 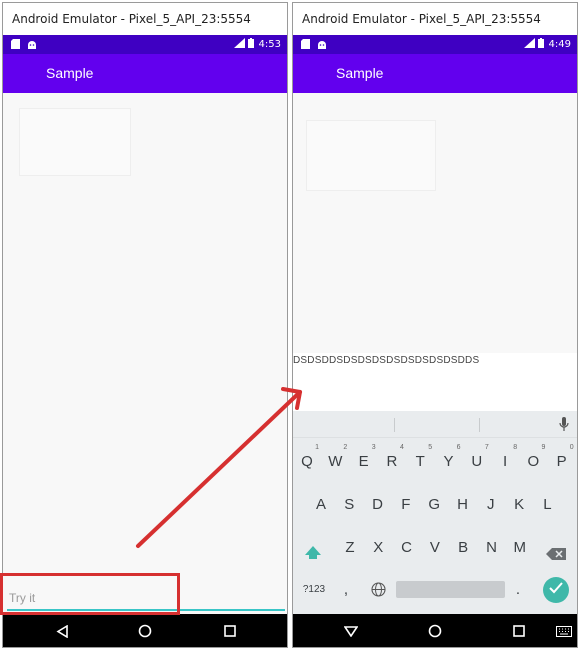 I want to click on key-hint: 0, so click(x=571, y=447).